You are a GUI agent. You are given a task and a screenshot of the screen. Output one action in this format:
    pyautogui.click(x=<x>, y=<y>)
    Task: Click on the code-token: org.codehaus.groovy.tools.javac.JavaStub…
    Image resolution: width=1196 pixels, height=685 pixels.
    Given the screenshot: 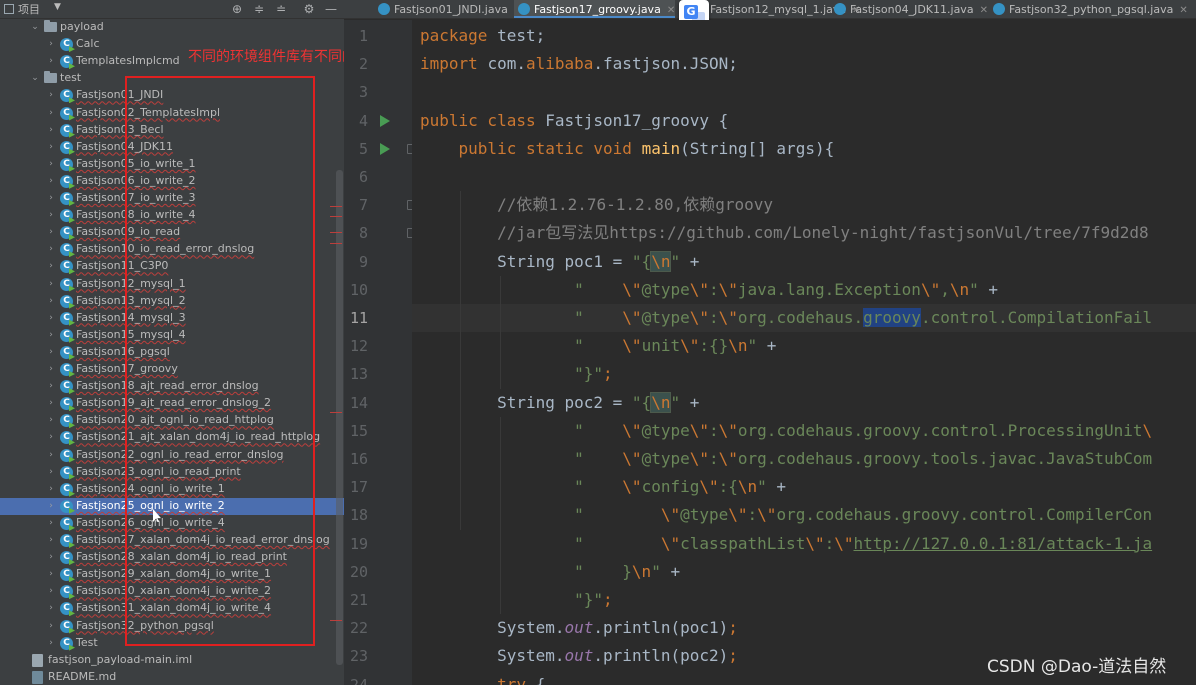 What is the action you would take?
    pyautogui.click(x=945, y=458)
    